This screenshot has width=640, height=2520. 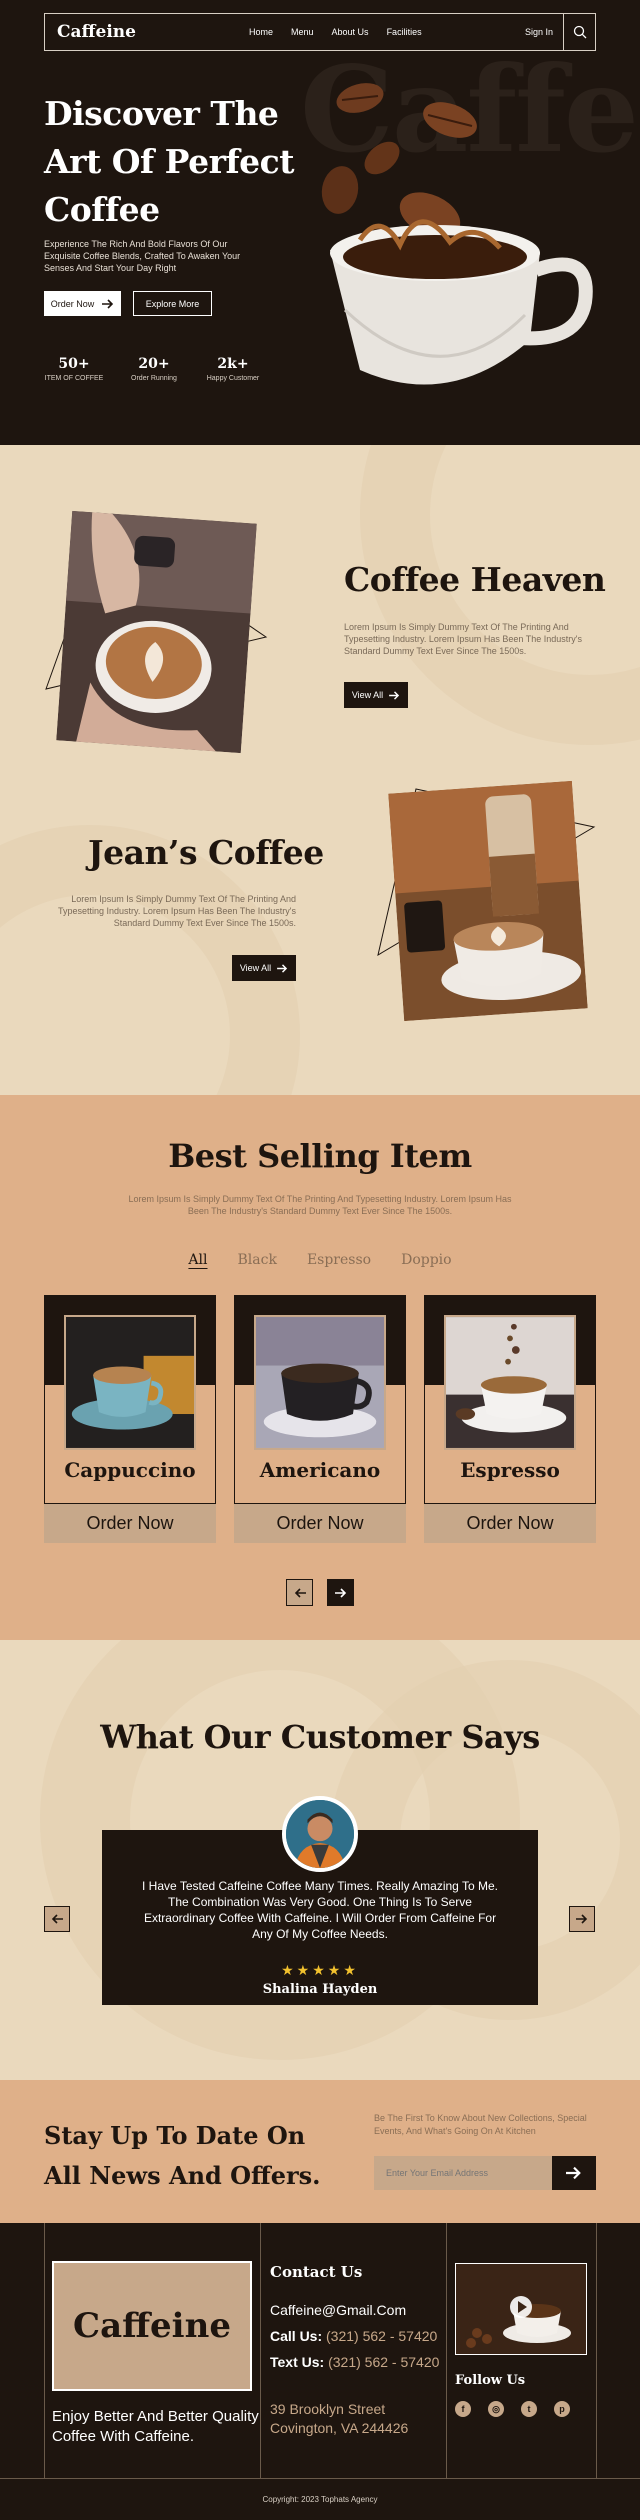 I want to click on product-name: Americano, so click(x=320, y=1470).